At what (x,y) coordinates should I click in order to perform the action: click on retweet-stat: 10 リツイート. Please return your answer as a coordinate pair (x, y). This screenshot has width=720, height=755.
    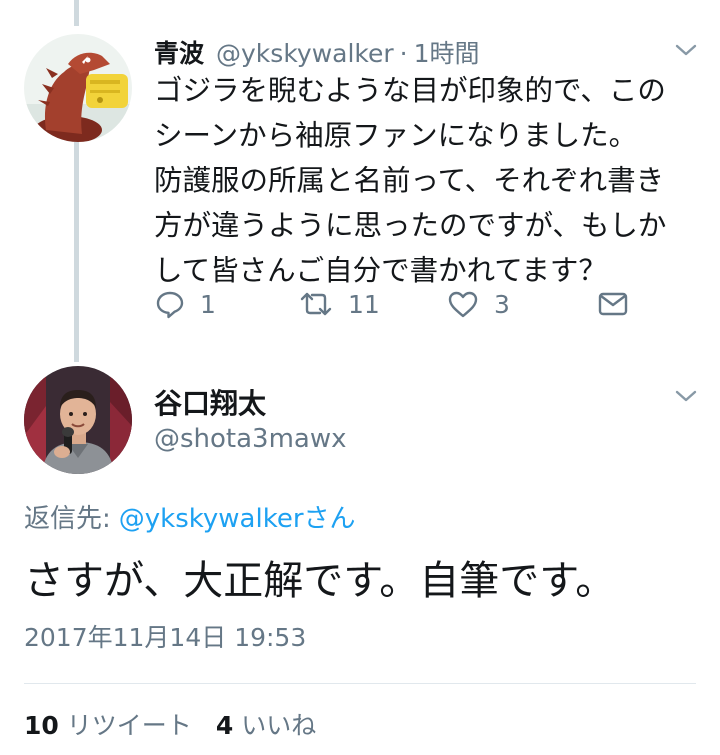
    Looking at the image, I should click on (108, 724).